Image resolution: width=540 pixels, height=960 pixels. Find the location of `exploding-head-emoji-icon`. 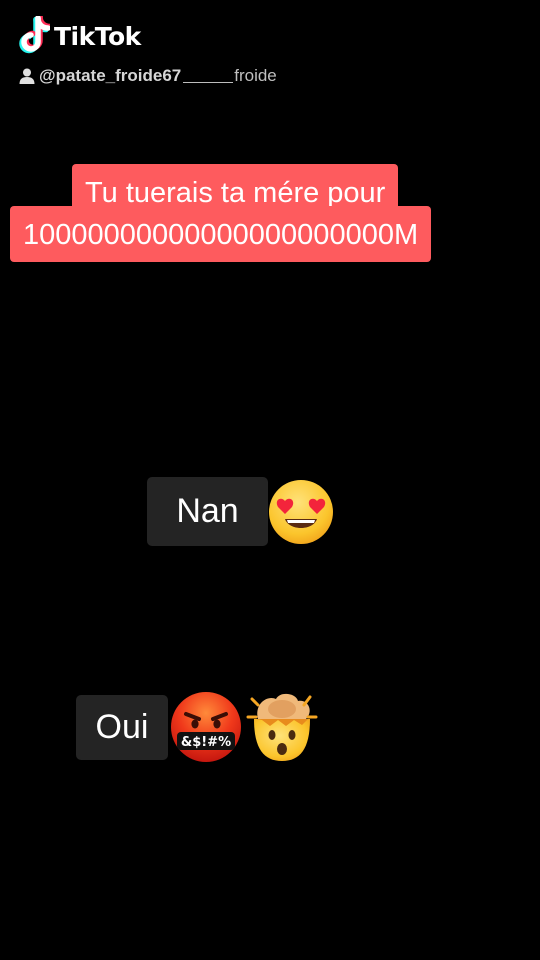

exploding-head-emoji-icon is located at coordinates (282, 727).